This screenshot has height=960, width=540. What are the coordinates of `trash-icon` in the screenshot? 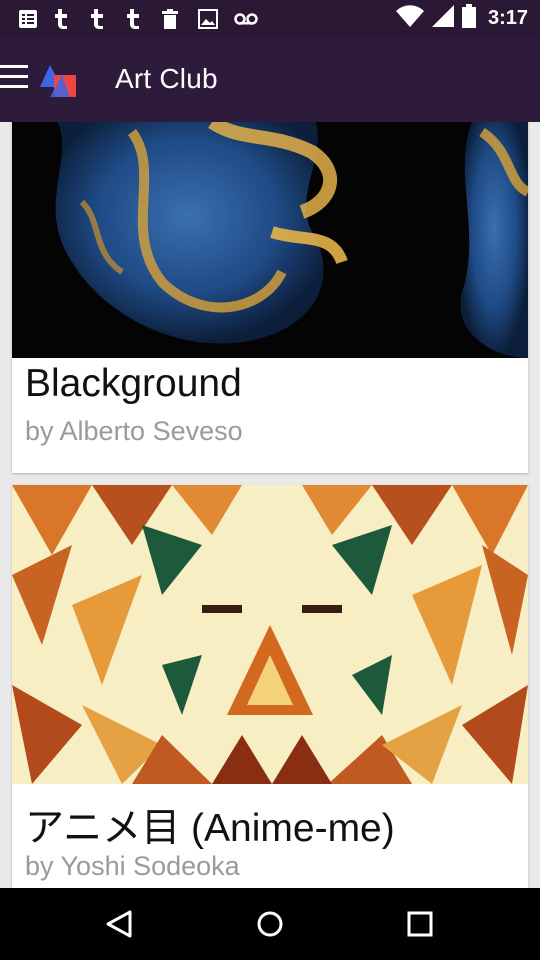 It's located at (180, 19).